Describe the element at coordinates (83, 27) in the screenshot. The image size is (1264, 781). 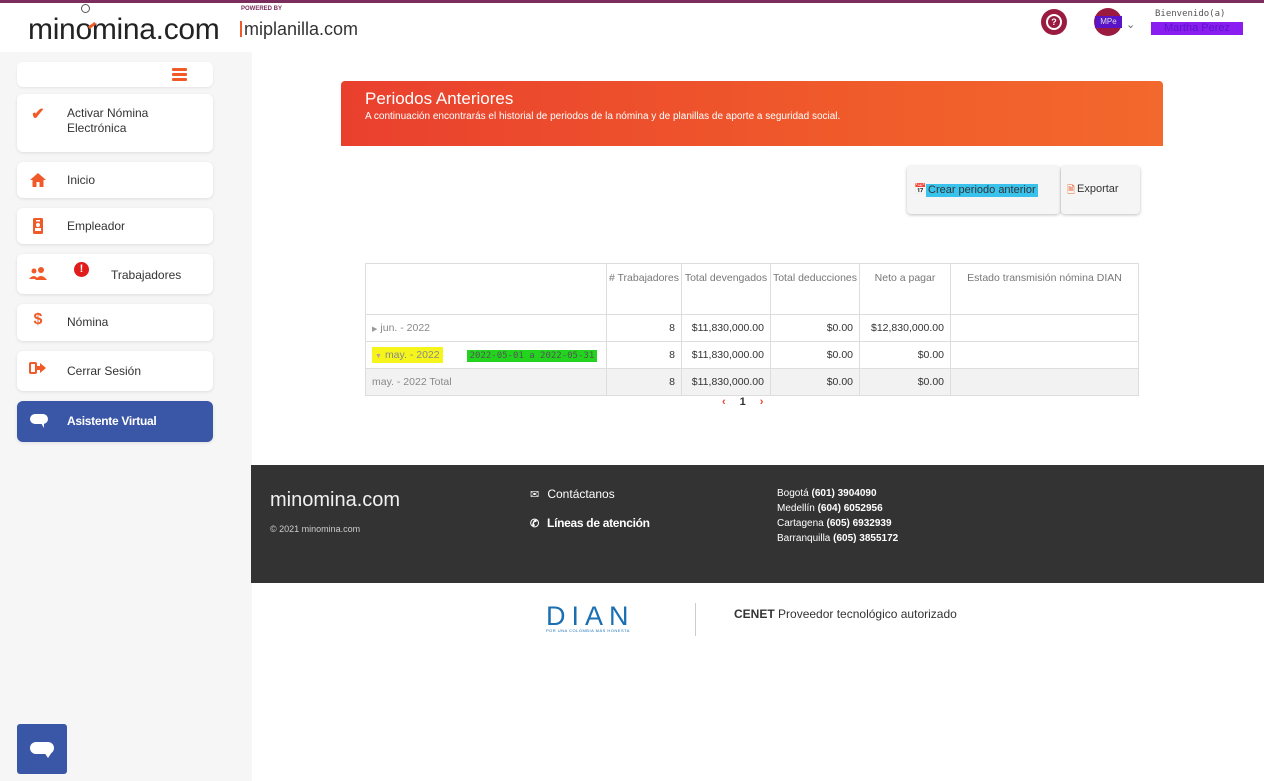
I see `logo-o-icon: o` at that location.